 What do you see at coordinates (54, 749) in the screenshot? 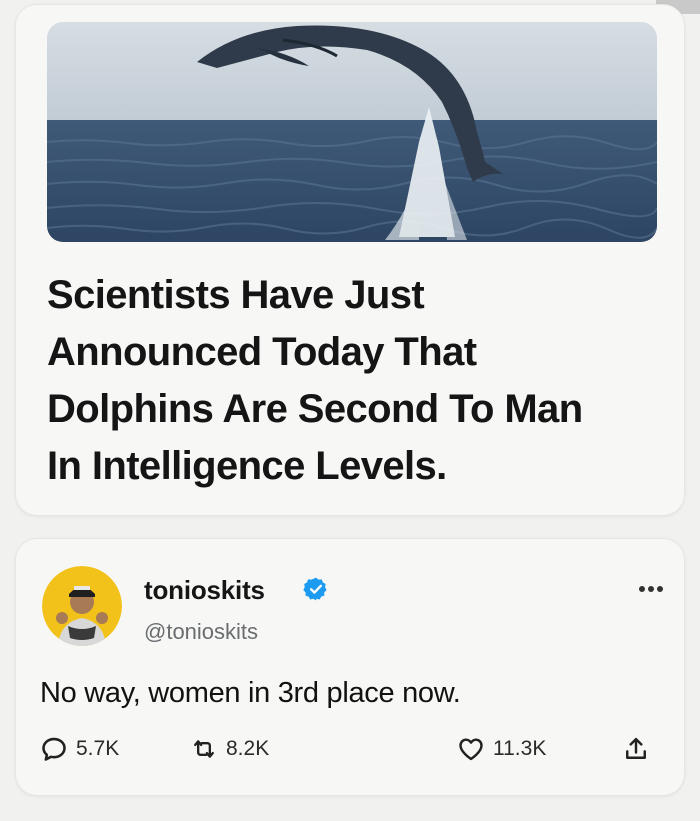
I see `reply-icon` at bounding box center [54, 749].